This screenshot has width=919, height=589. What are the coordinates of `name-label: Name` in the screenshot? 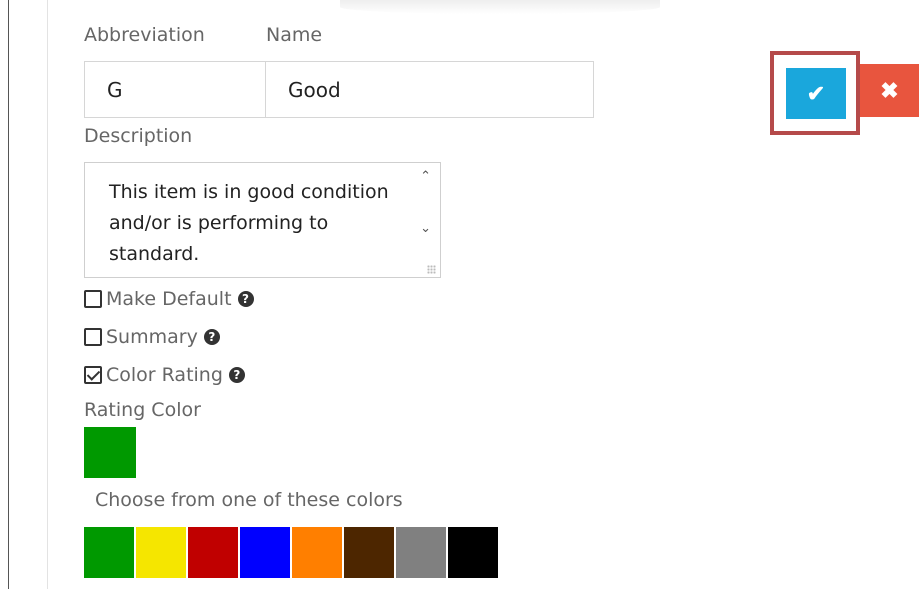 It's located at (294, 35).